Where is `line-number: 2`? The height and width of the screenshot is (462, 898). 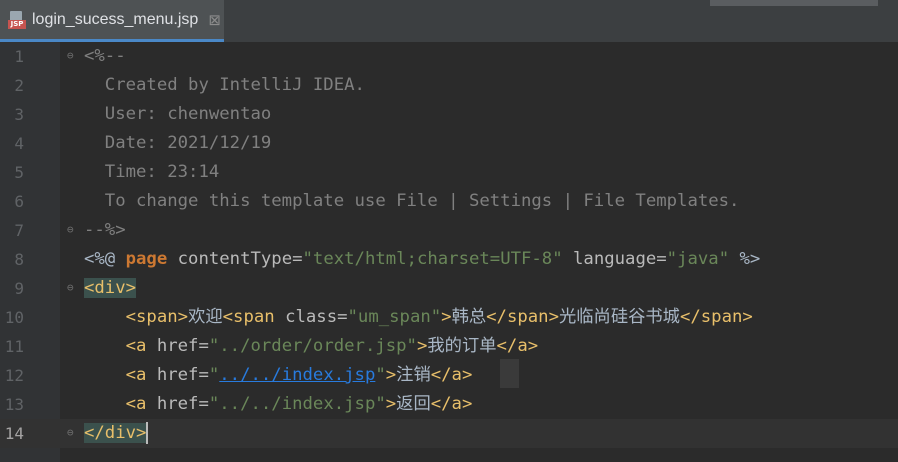 line-number: 2 is located at coordinates (19, 85).